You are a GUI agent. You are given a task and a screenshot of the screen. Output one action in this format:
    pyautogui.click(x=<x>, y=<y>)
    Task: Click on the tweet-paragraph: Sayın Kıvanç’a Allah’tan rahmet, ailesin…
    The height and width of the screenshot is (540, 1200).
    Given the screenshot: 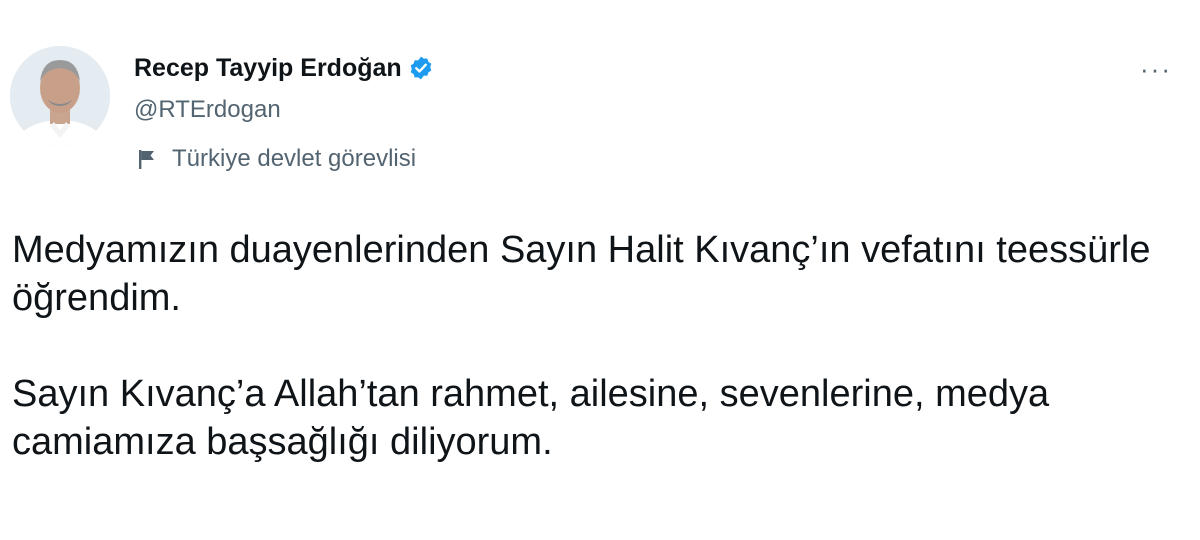 What is the action you would take?
    pyautogui.click(x=531, y=418)
    